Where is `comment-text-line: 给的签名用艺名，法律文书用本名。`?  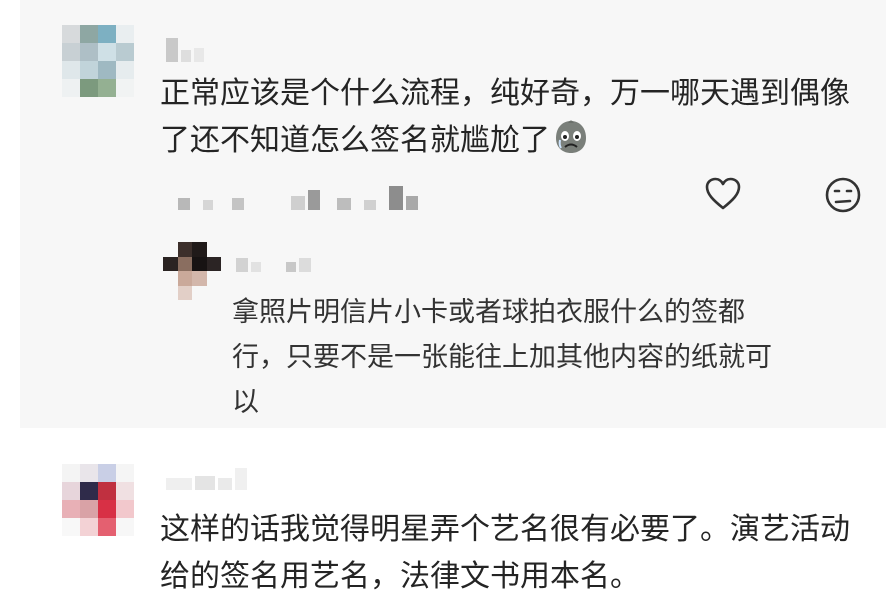
comment-text-line: 给的签名用艺名，法律文书用本名。 is located at coordinates (400, 576).